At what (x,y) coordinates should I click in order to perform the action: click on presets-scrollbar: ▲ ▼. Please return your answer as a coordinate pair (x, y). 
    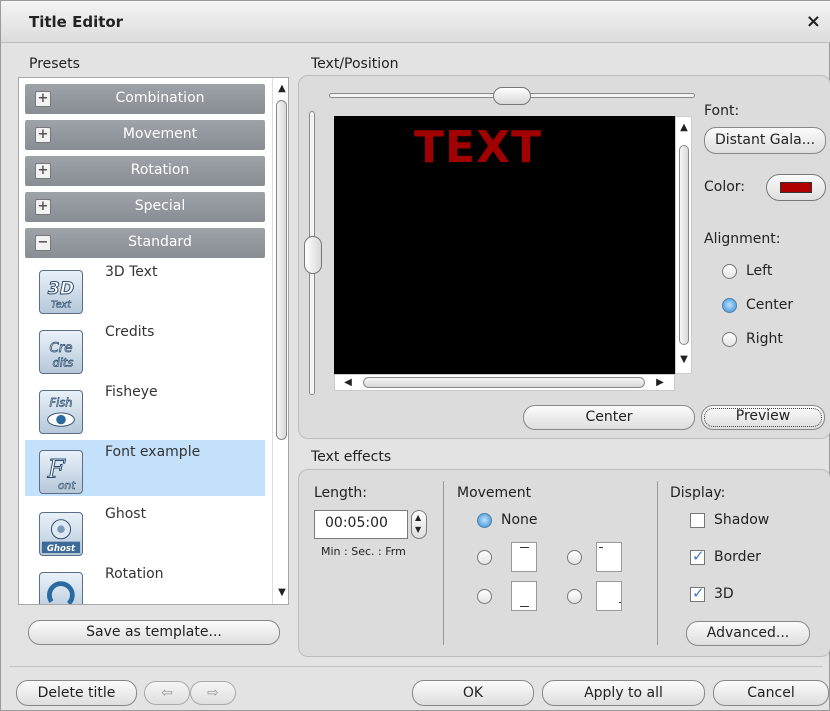
    Looking at the image, I should click on (280, 341).